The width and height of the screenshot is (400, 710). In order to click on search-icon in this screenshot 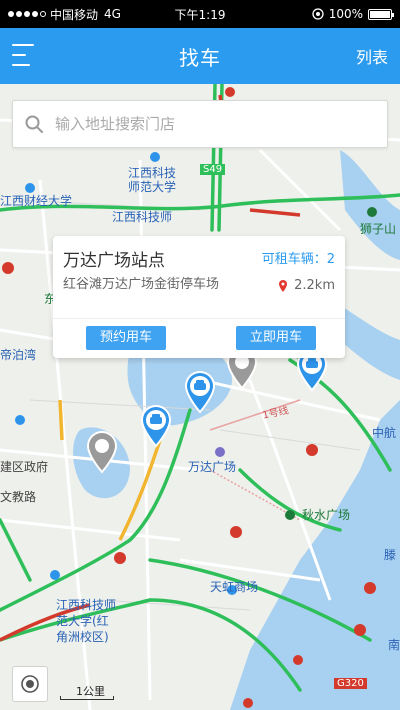, I will do `click(34, 124)`.